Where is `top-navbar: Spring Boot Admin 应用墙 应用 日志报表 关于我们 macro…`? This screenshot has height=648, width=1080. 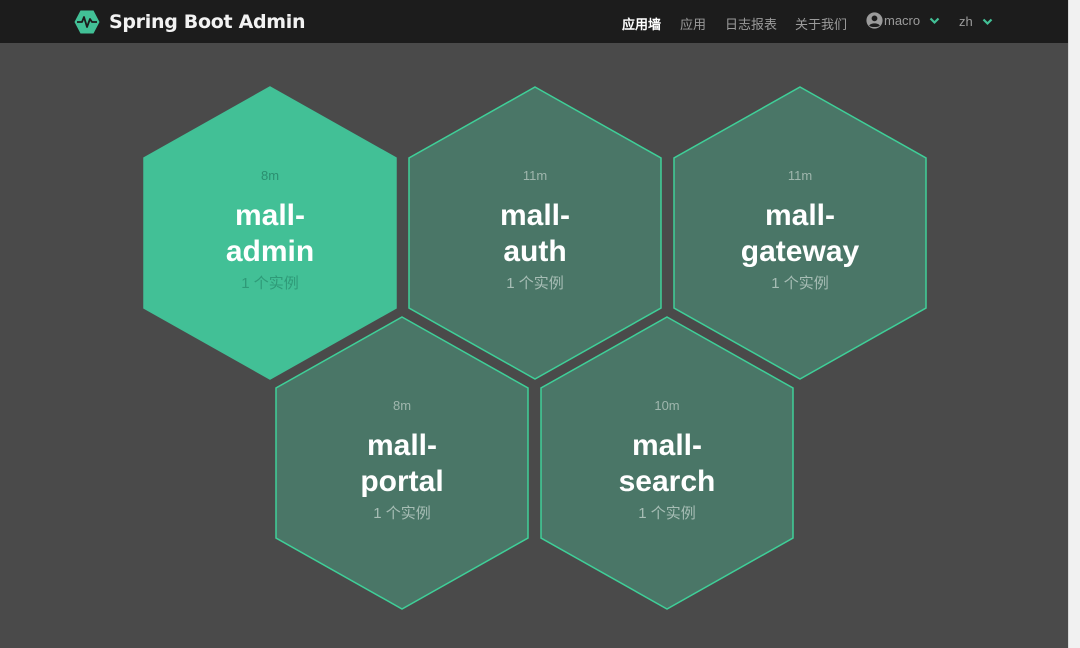 top-navbar: Spring Boot Admin 应用墙 应用 日志报表 关于我们 macro… is located at coordinates (534, 21).